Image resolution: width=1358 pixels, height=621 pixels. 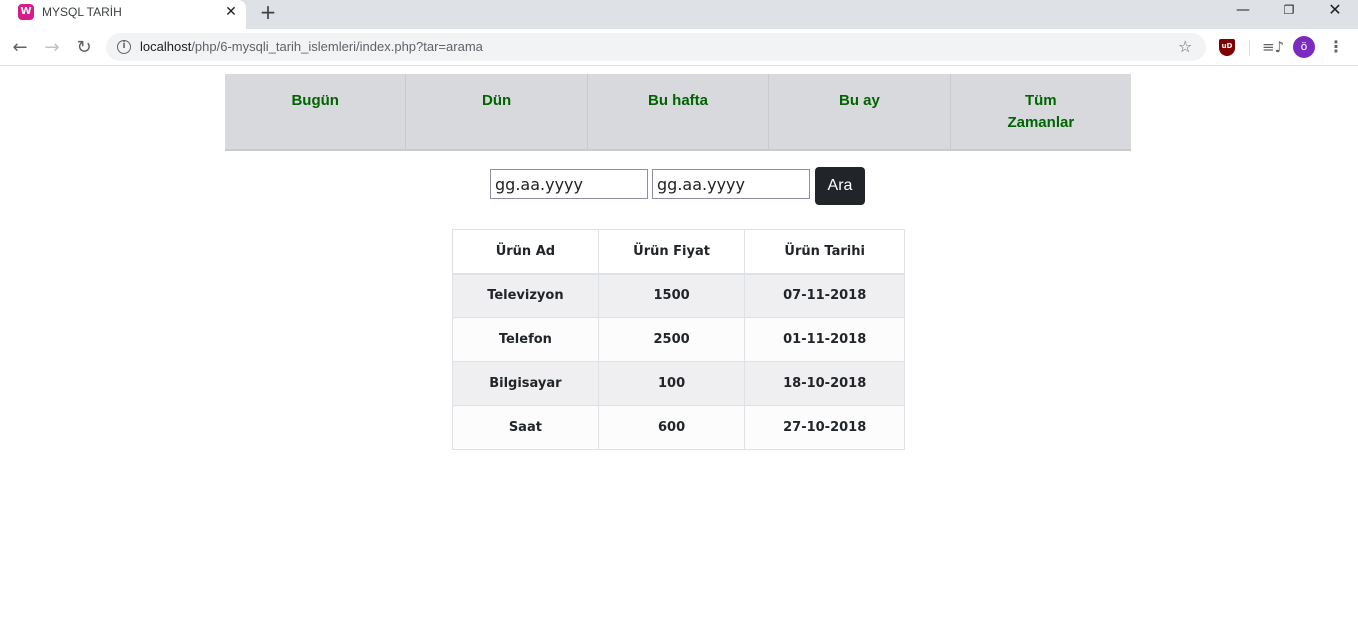 I want to click on tab-title: MYSQL TARİH, so click(x=82, y=12).